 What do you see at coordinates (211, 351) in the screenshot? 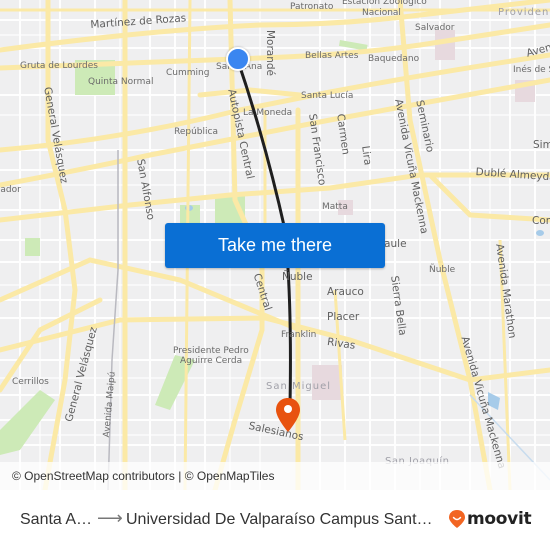
I see `map-label: Presidente Pedro` at bounding box center [211, 351].